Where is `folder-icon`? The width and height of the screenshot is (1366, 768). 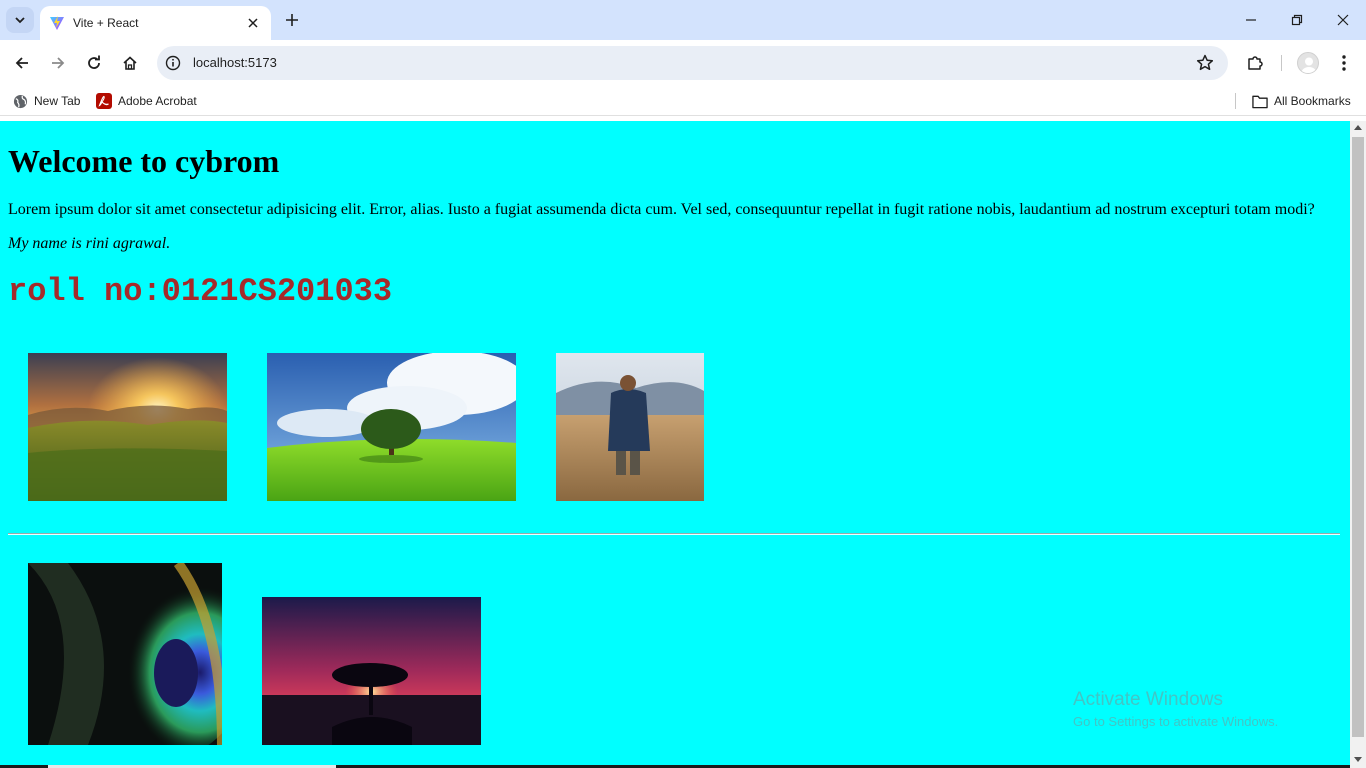 folder-icon is located at coordinates (1260, 101).